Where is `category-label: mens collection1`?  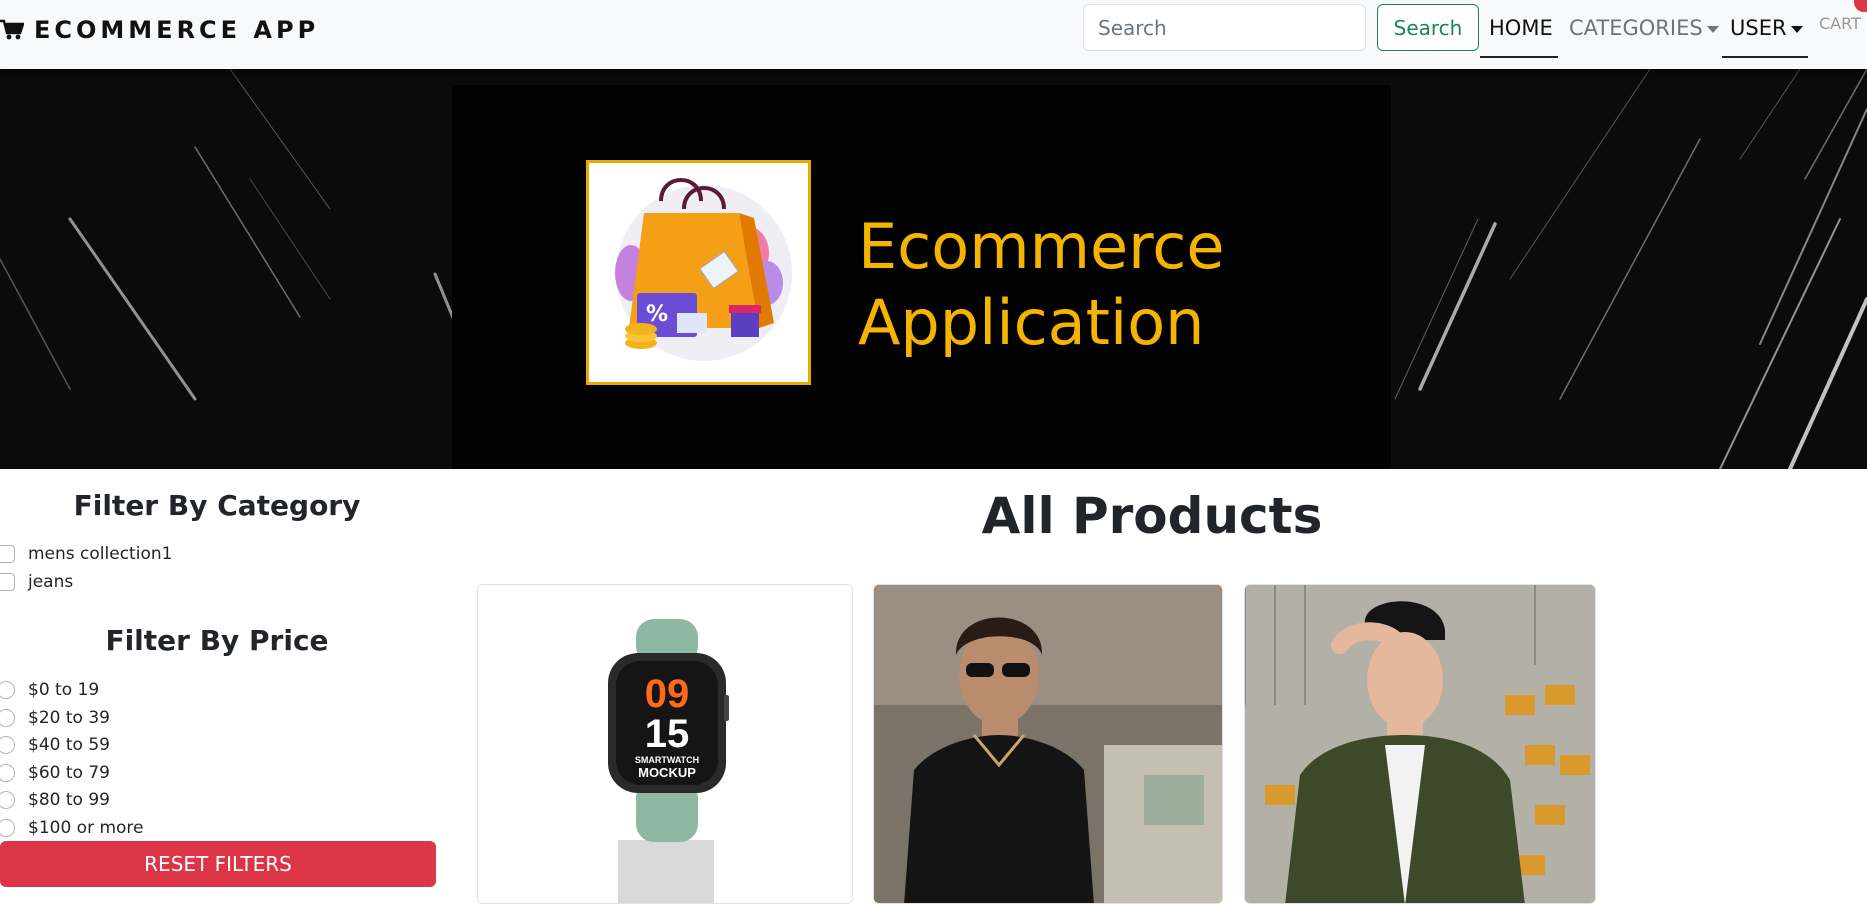
category-label: mens collection1 is located at coordinates (100, 554).